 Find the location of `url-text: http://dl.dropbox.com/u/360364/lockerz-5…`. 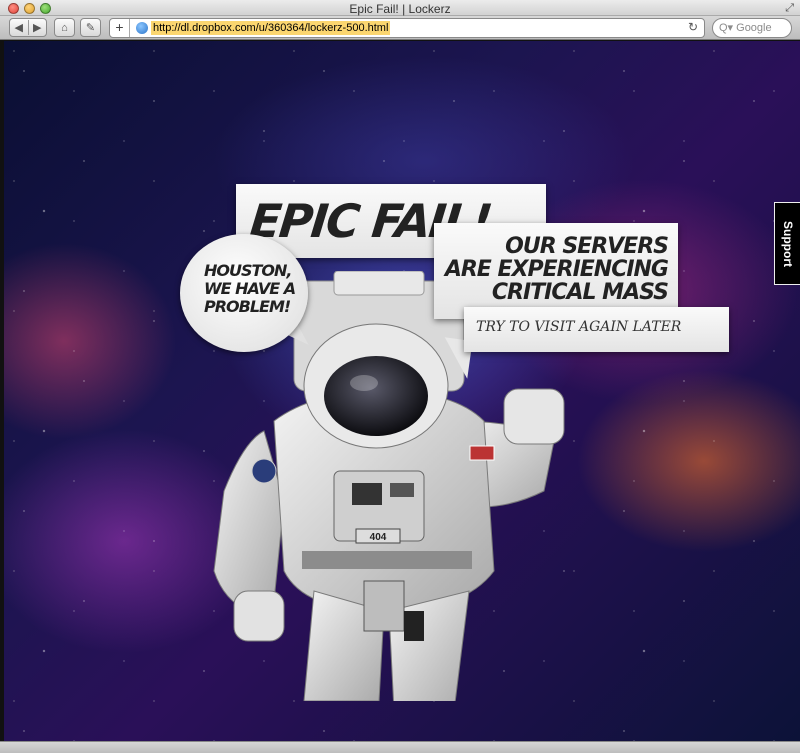

url-text: http://dl.dropbox.com/u/360364/lockerz-5… is located at coordinates (271, 28).